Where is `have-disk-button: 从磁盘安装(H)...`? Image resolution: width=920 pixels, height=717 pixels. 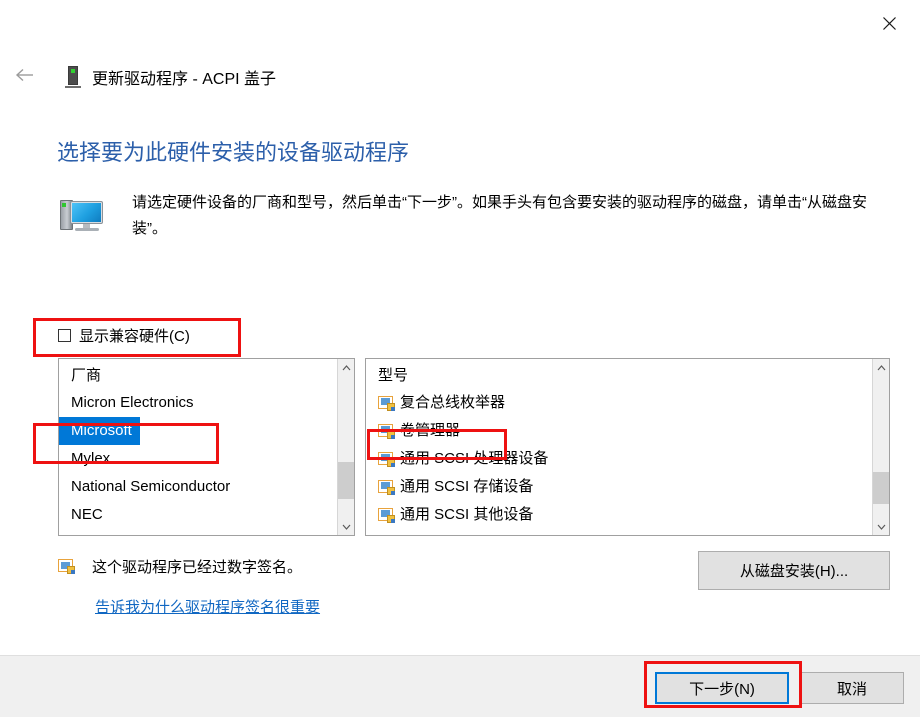
have-disk-button: 从磁盘安装(H)... is located at coordinates (794, 570).